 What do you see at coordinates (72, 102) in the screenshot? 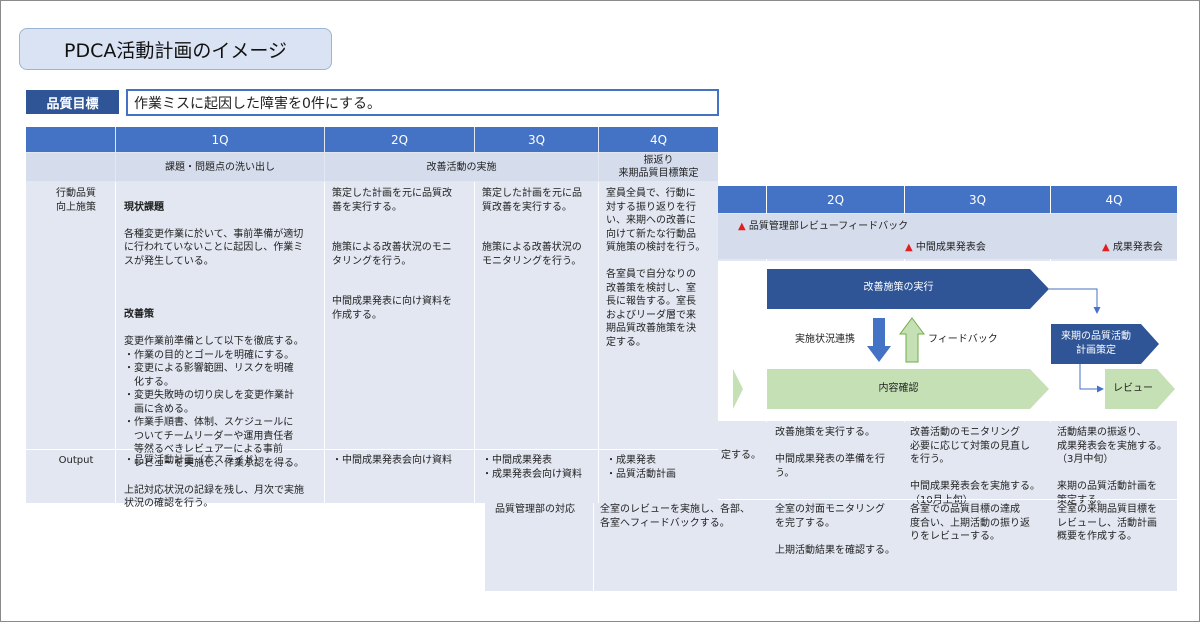
I see `goal-label: 品質目標` at bounding box center [72, 102].